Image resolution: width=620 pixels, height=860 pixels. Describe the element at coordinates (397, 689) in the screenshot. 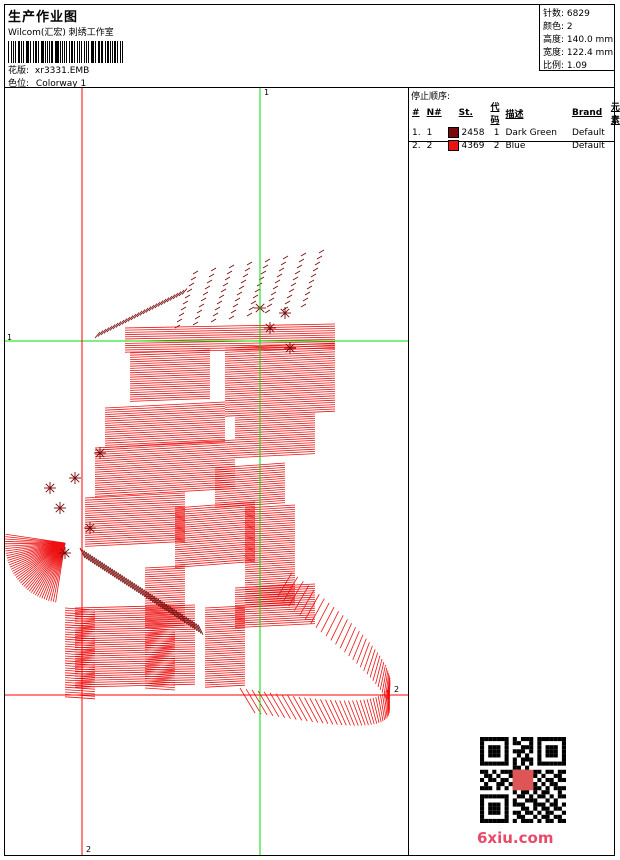

I see `guide-label-right: 2` at that location.